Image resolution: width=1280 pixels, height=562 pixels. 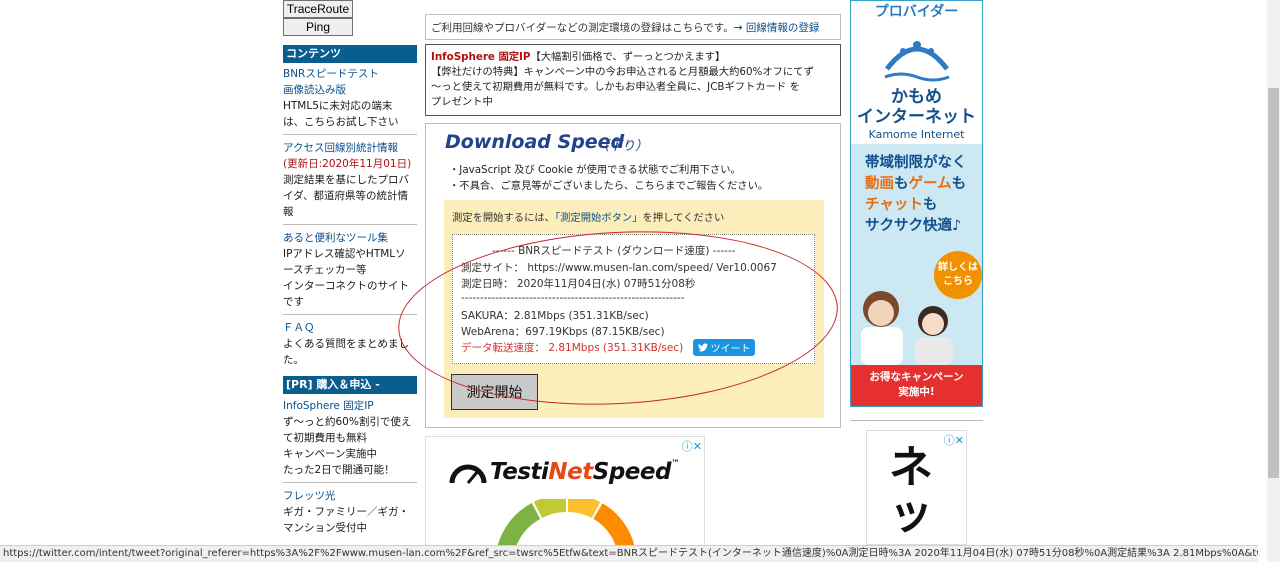 What do you see at coordinates (347, 164) in the screenshot?
I see `updated-date: (更新日:2020年11月01日)` at bounding box center [347, 164].